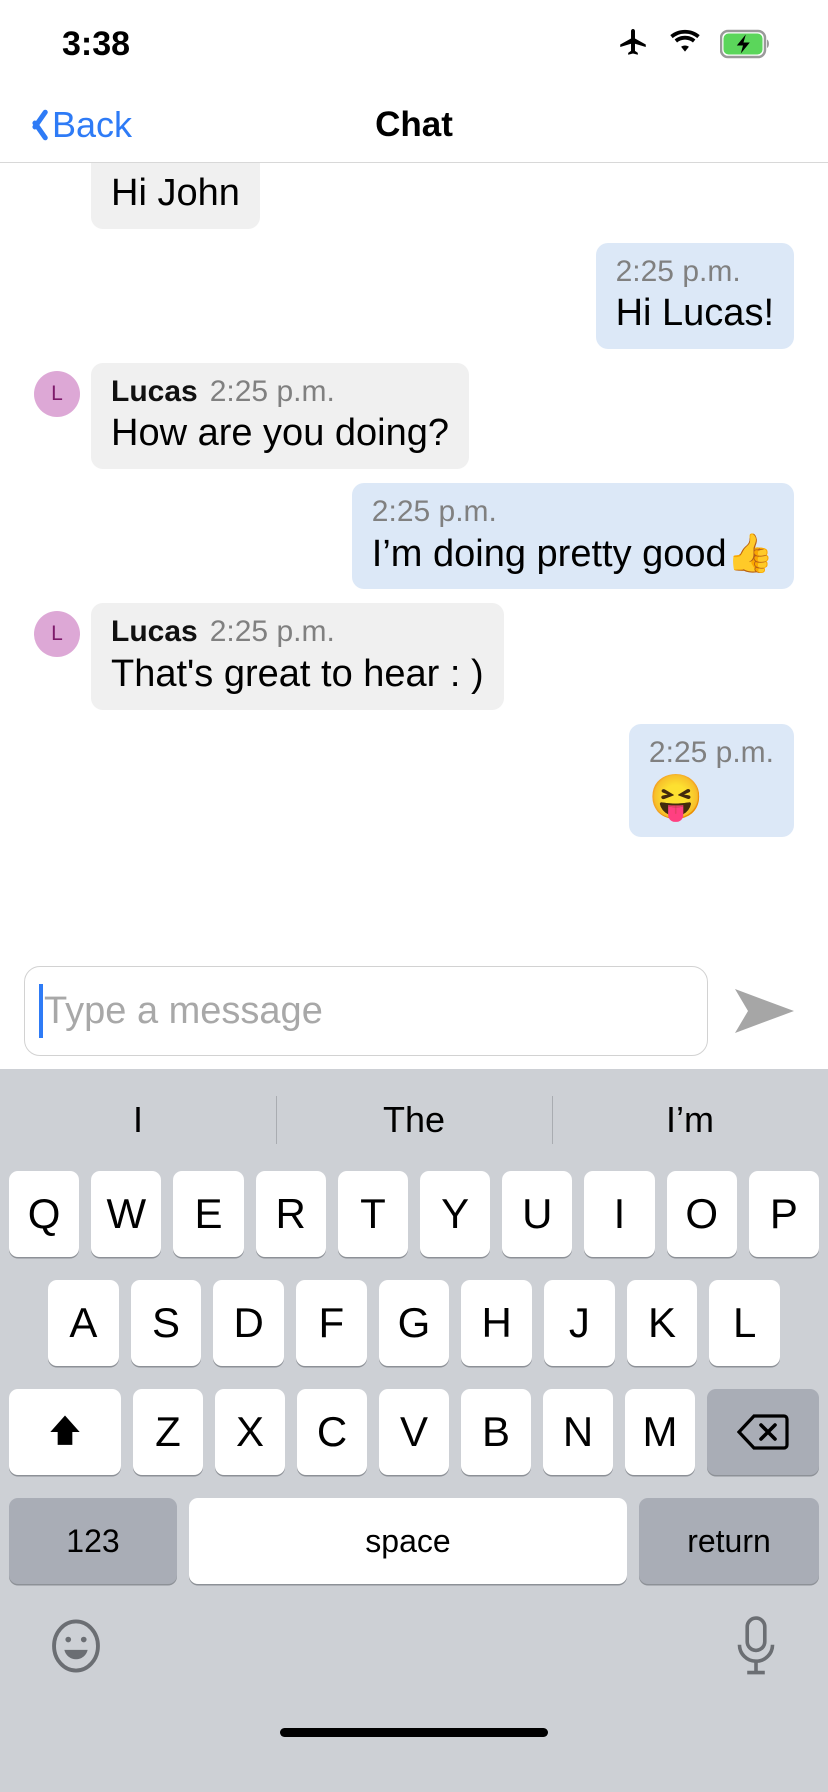 Image resolution: width=828 pixels, height=1792 pixels. I want to click on backspace-key, so click(763, 1432).